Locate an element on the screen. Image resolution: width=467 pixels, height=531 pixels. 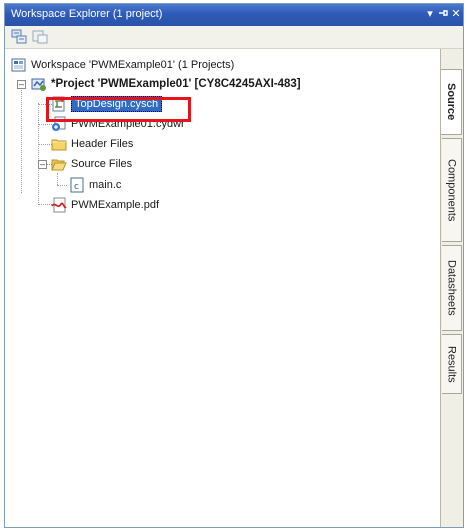
project-icon is located at coordinates (39, 84).